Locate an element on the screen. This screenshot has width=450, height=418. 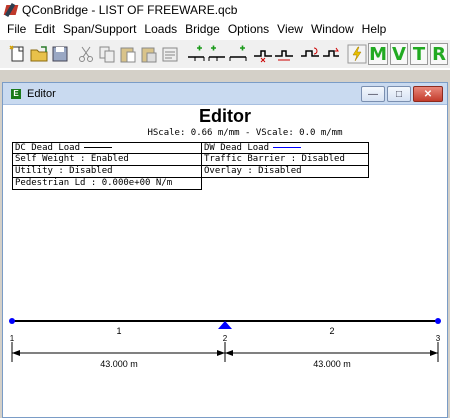
add-span-right-icon is located at coordinates (216, 53).